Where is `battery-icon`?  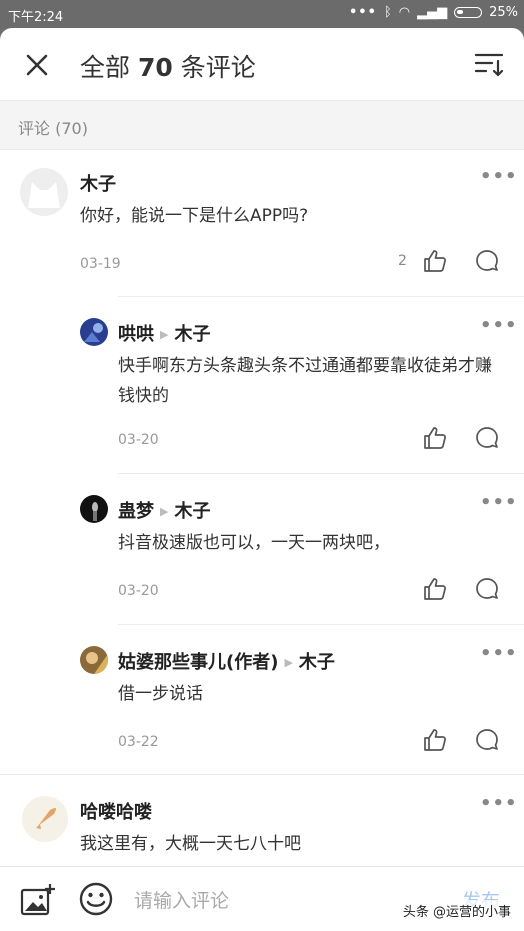 battery-icon is located at coordinates (468, 12).